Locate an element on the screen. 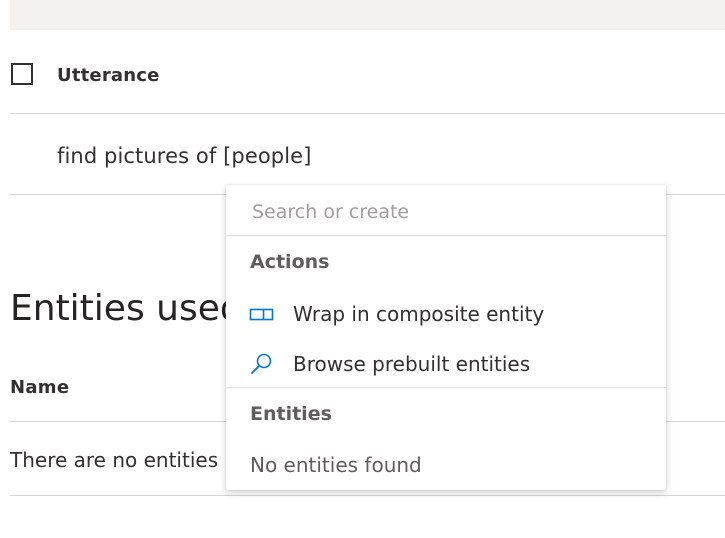 This screenshot has width=725, height=538. browse-prebuilt-entities-label: Browse prebuilt entities is located at coordinates (412, 364).